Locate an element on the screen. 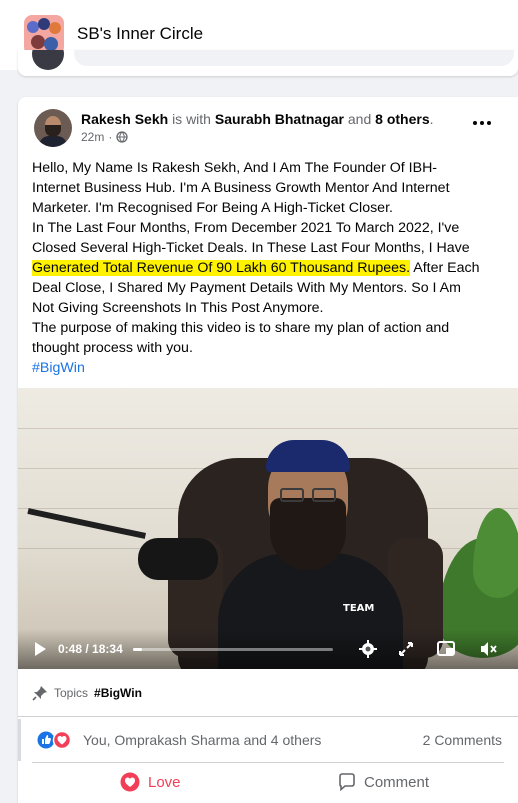 This screenshot has height=803, width=518. current-time: 0:48 is located at coordinates (70, 649).